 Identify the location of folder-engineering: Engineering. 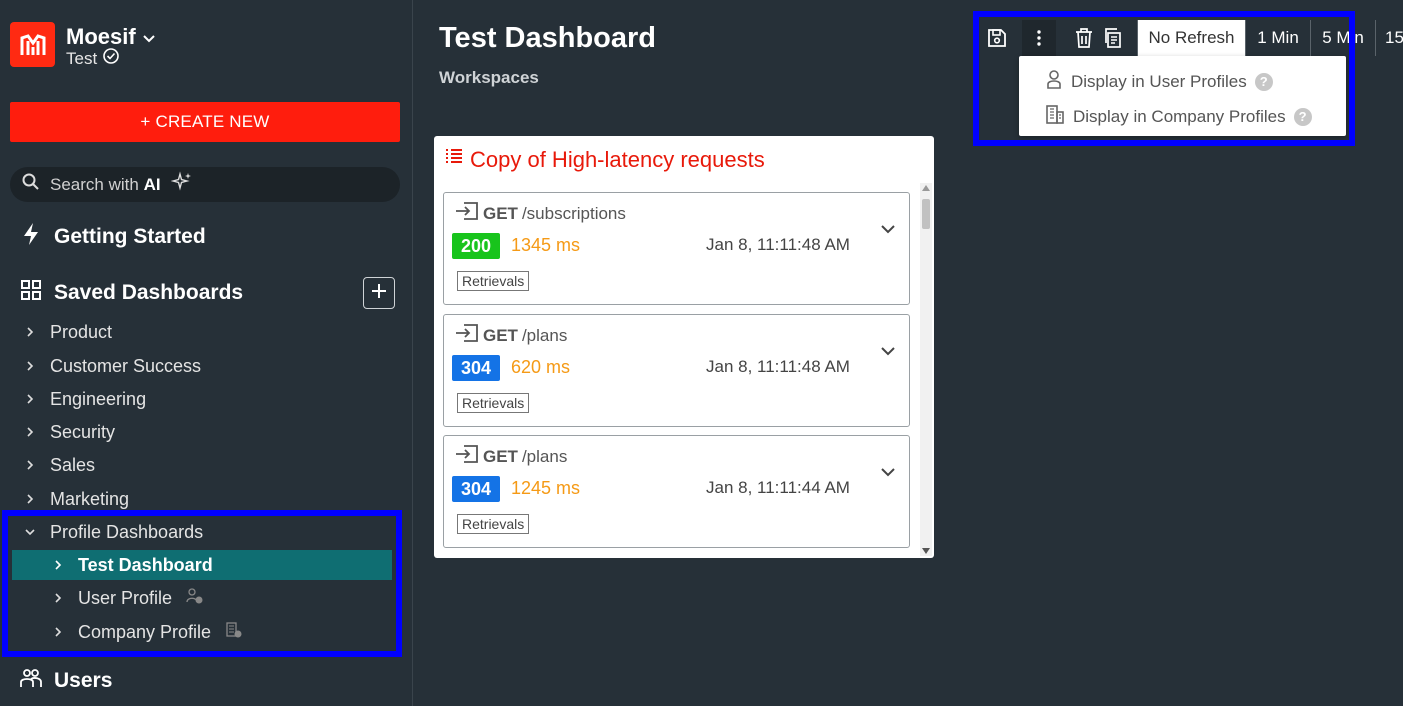
(85, 399).